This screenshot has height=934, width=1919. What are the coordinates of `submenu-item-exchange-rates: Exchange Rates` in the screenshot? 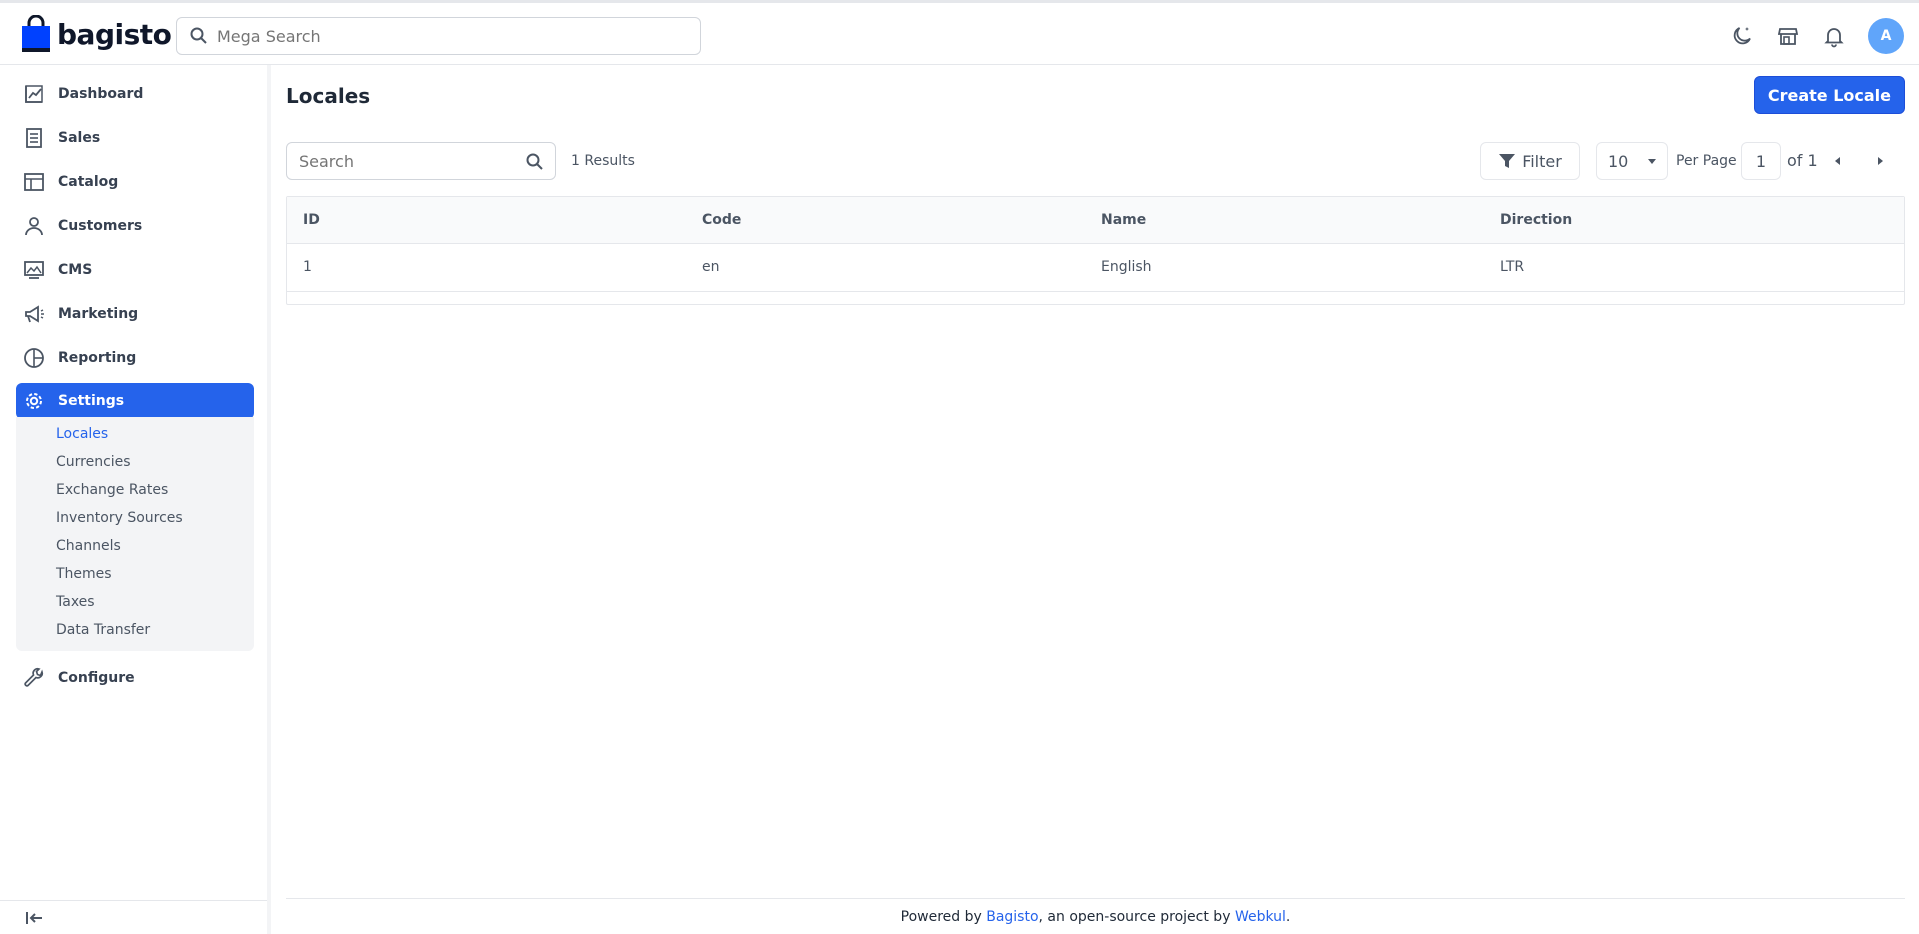 It's located at (112, 490).